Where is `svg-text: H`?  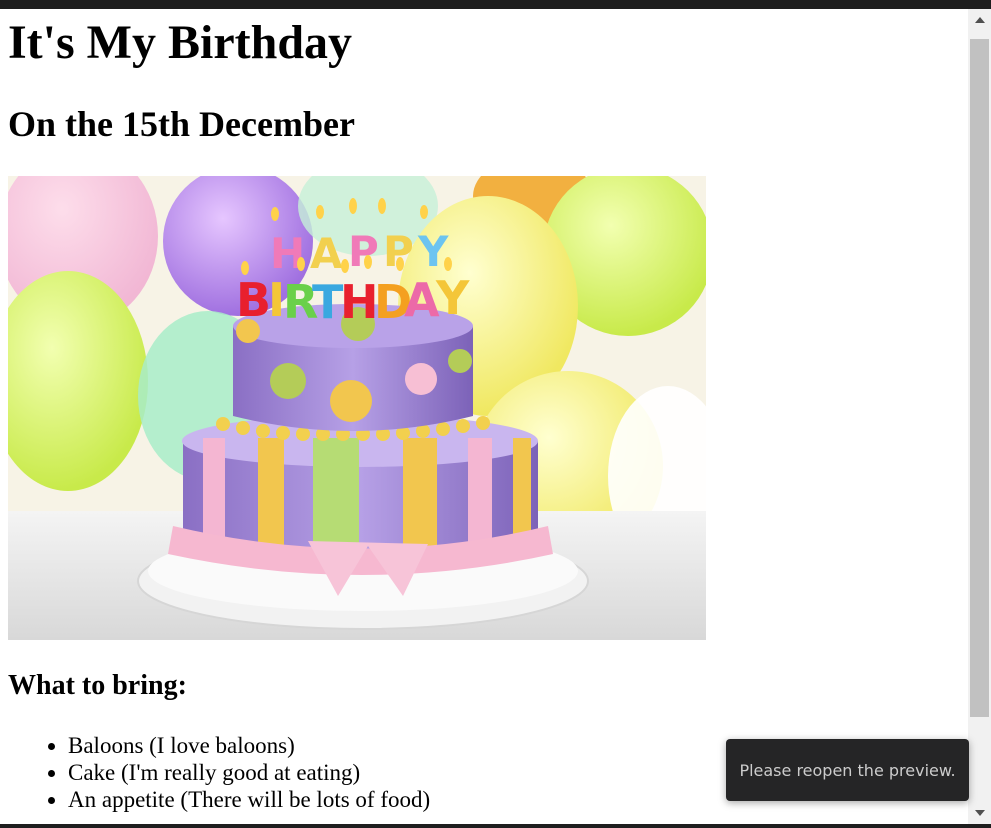 svg-text: H is located at coordinates (359, 302).